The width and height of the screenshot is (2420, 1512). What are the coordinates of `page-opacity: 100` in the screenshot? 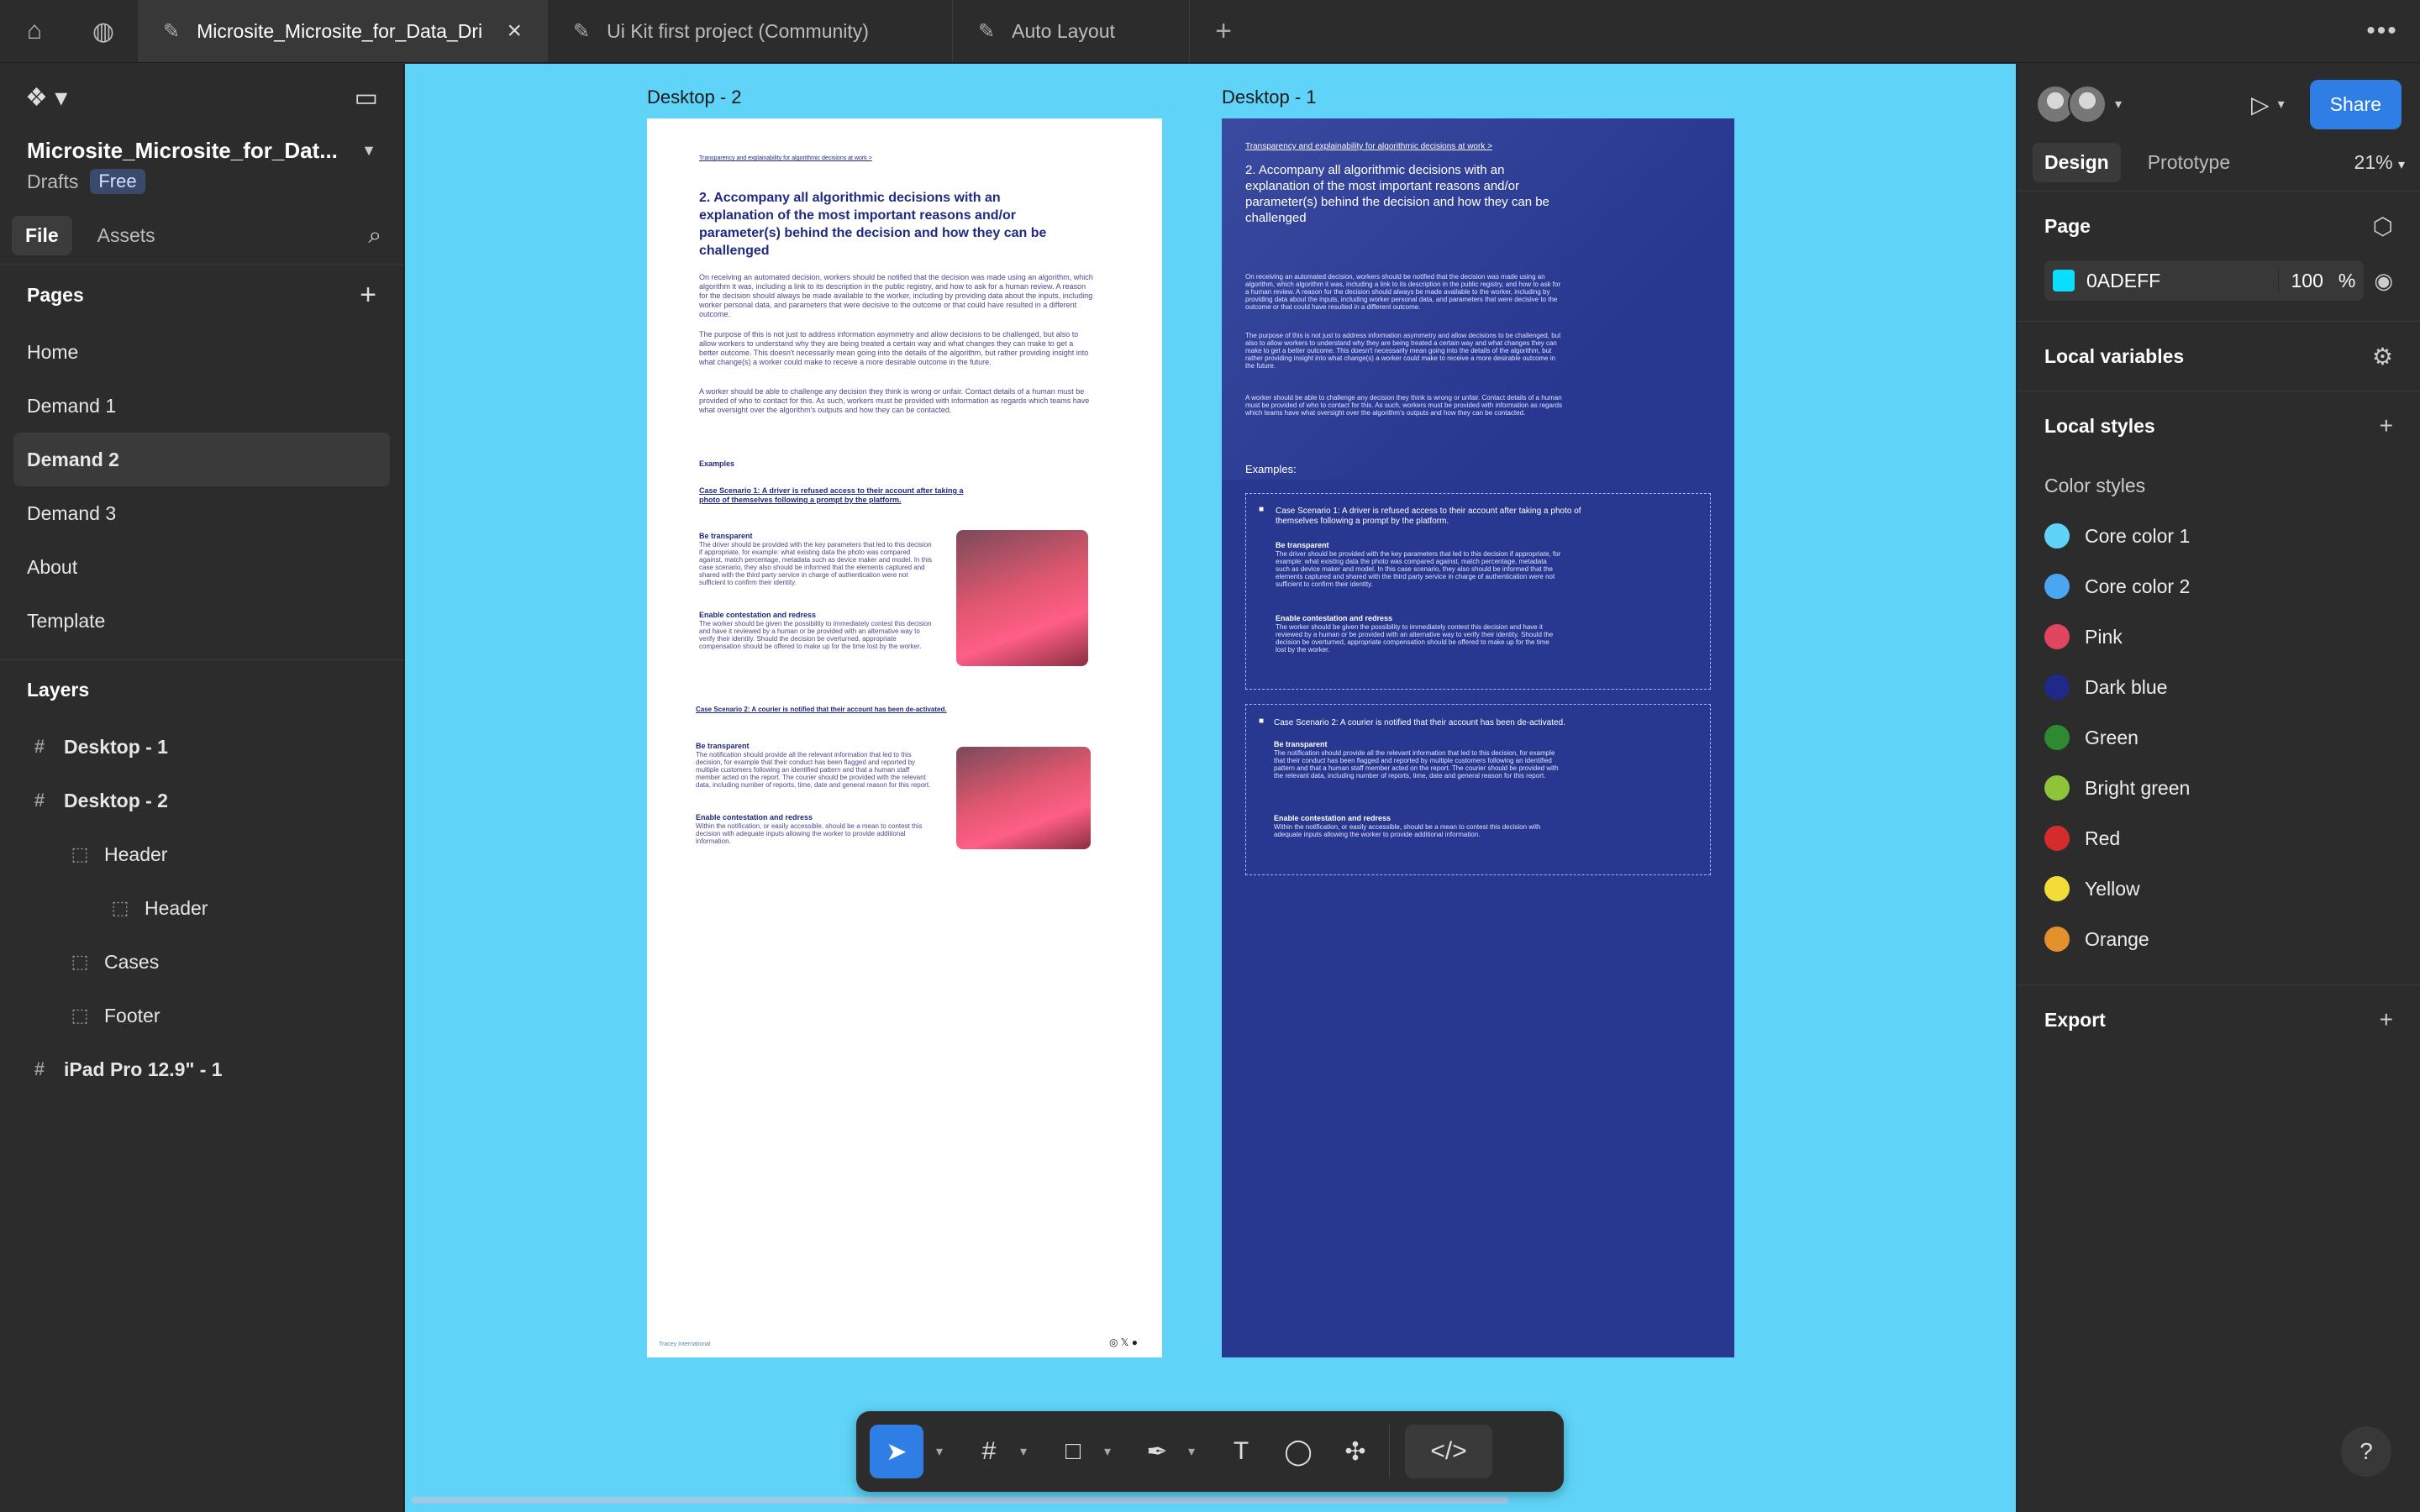 It's located at (2307, 281).